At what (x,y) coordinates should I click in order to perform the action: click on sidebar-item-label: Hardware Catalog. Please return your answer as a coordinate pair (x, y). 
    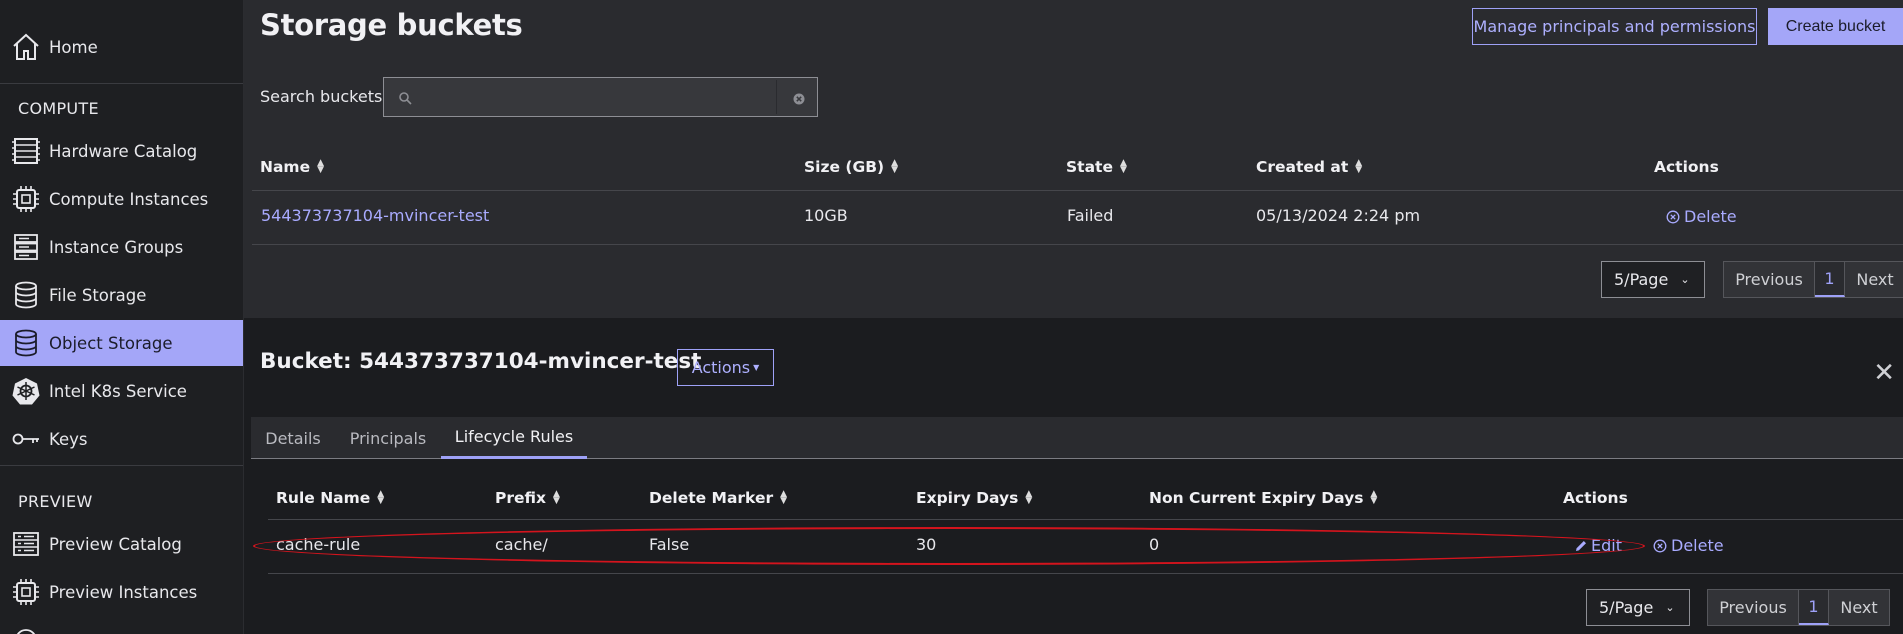
    Looking at the image, I should click on (123, 151).